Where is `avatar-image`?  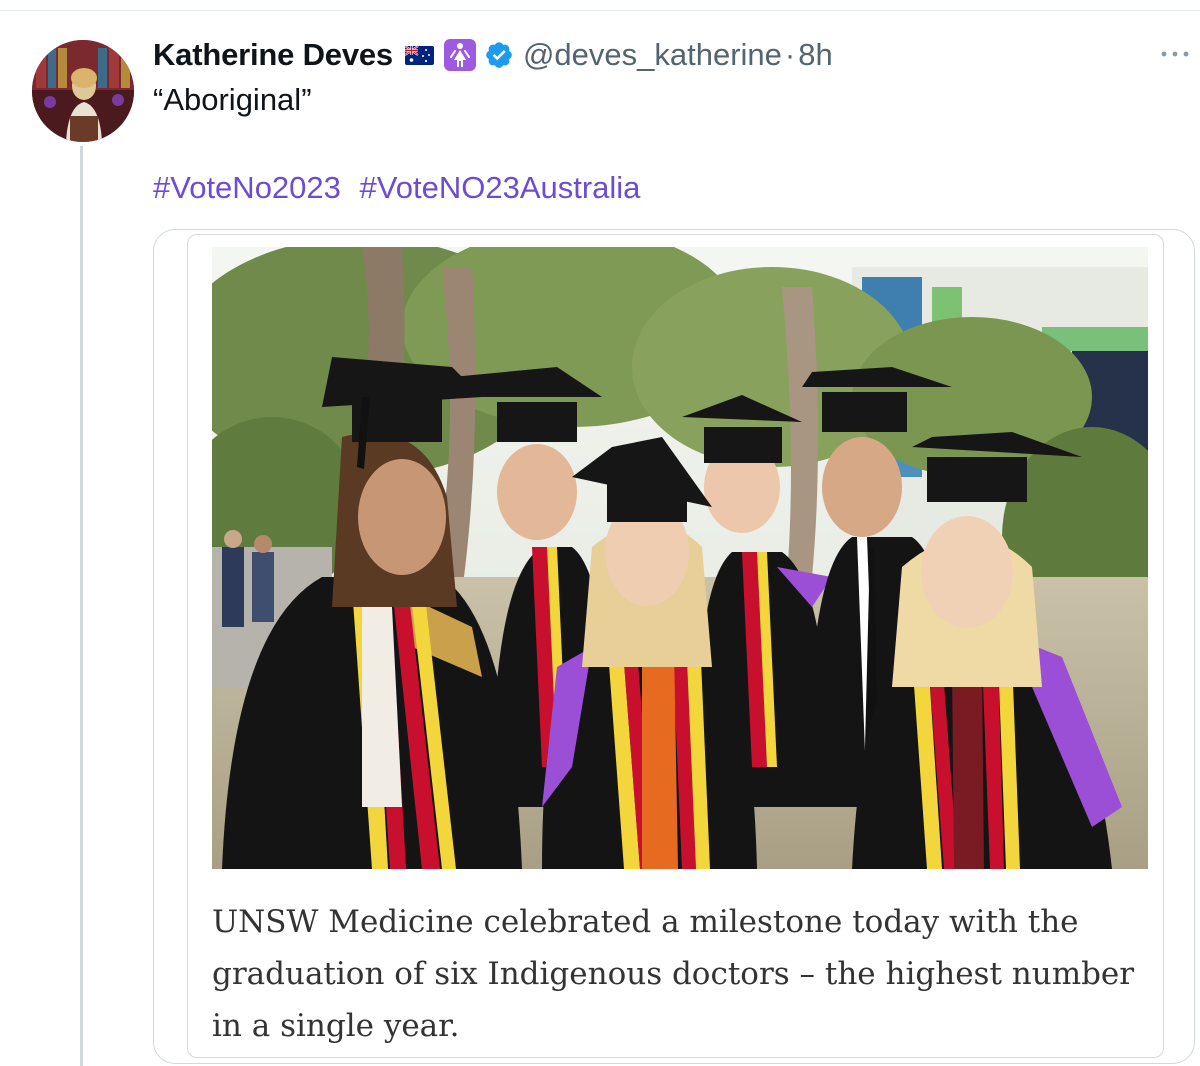 avatar-image is located at coordinates (83, 91).